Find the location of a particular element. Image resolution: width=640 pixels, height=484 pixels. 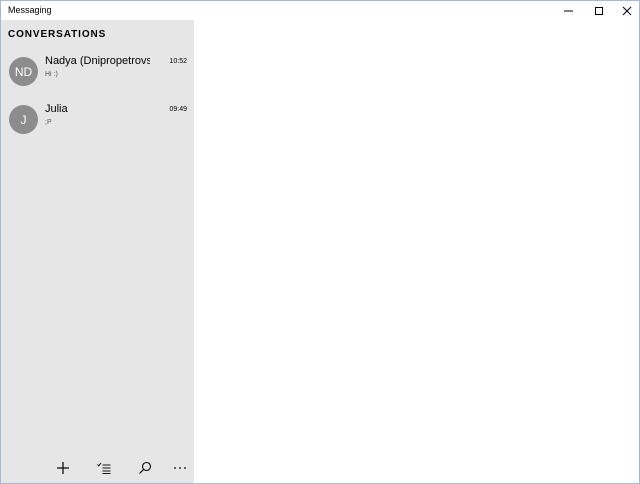

conversation-preview: Hi :) is located at coordinates (51, 74).